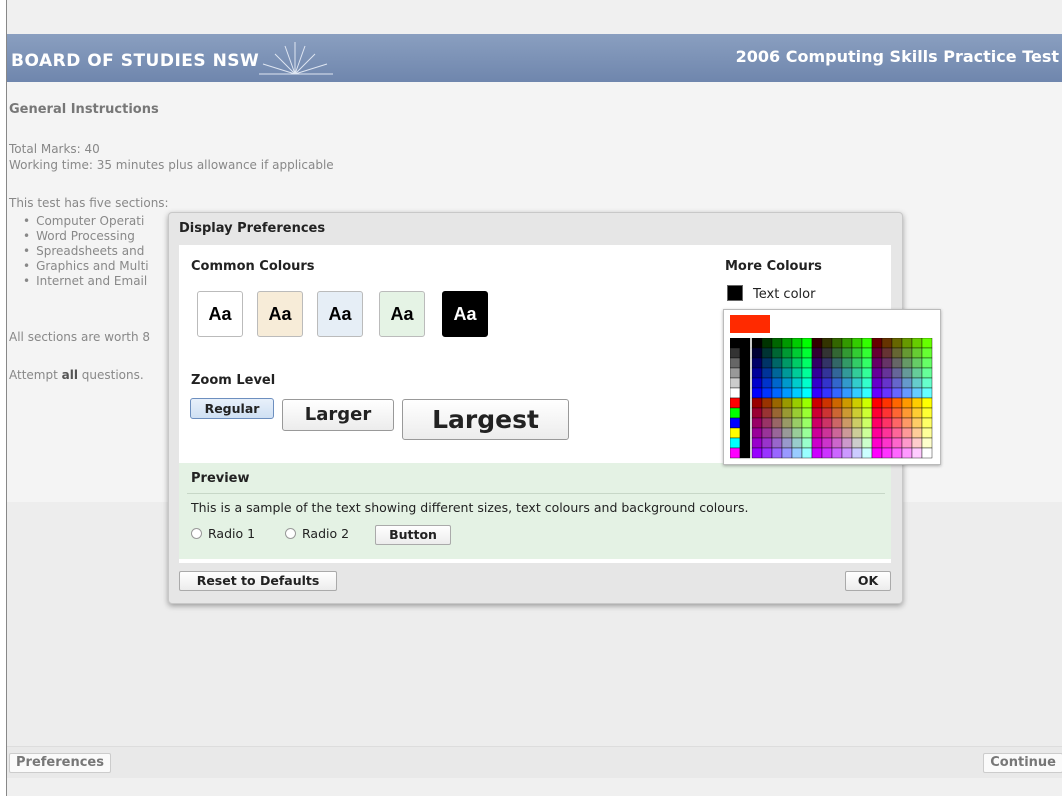 This screenshot has width=1062, height=796. Describe the element at coordinates (220, 314) in the screenshot. I see `colour-swatch-white: Aa` at that location.